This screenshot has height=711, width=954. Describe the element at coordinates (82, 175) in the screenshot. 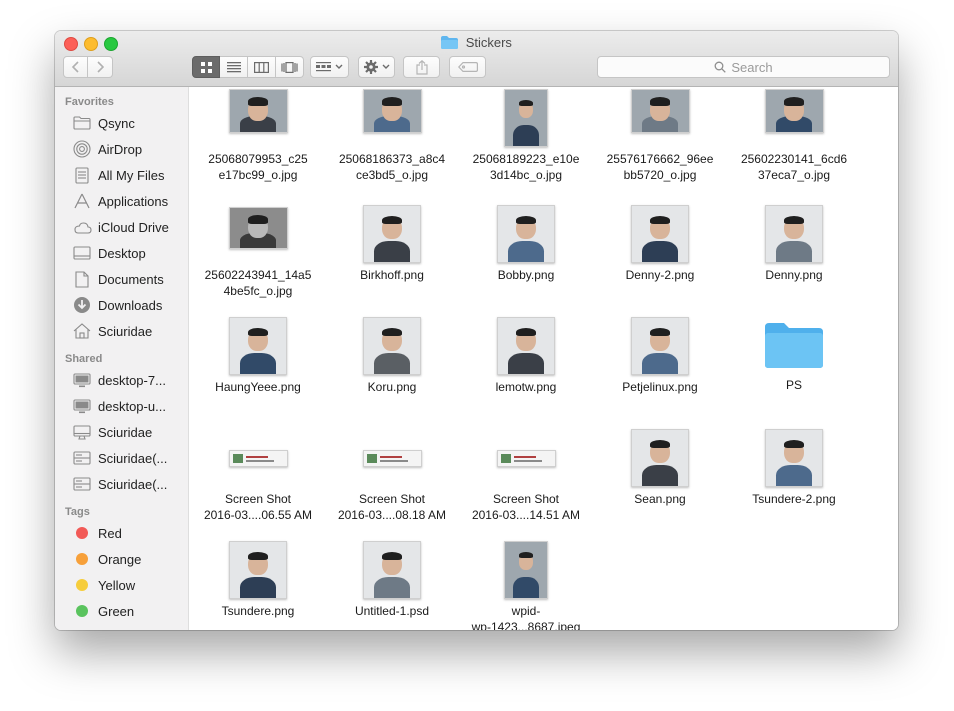

I see `all-files-icon` at that location.